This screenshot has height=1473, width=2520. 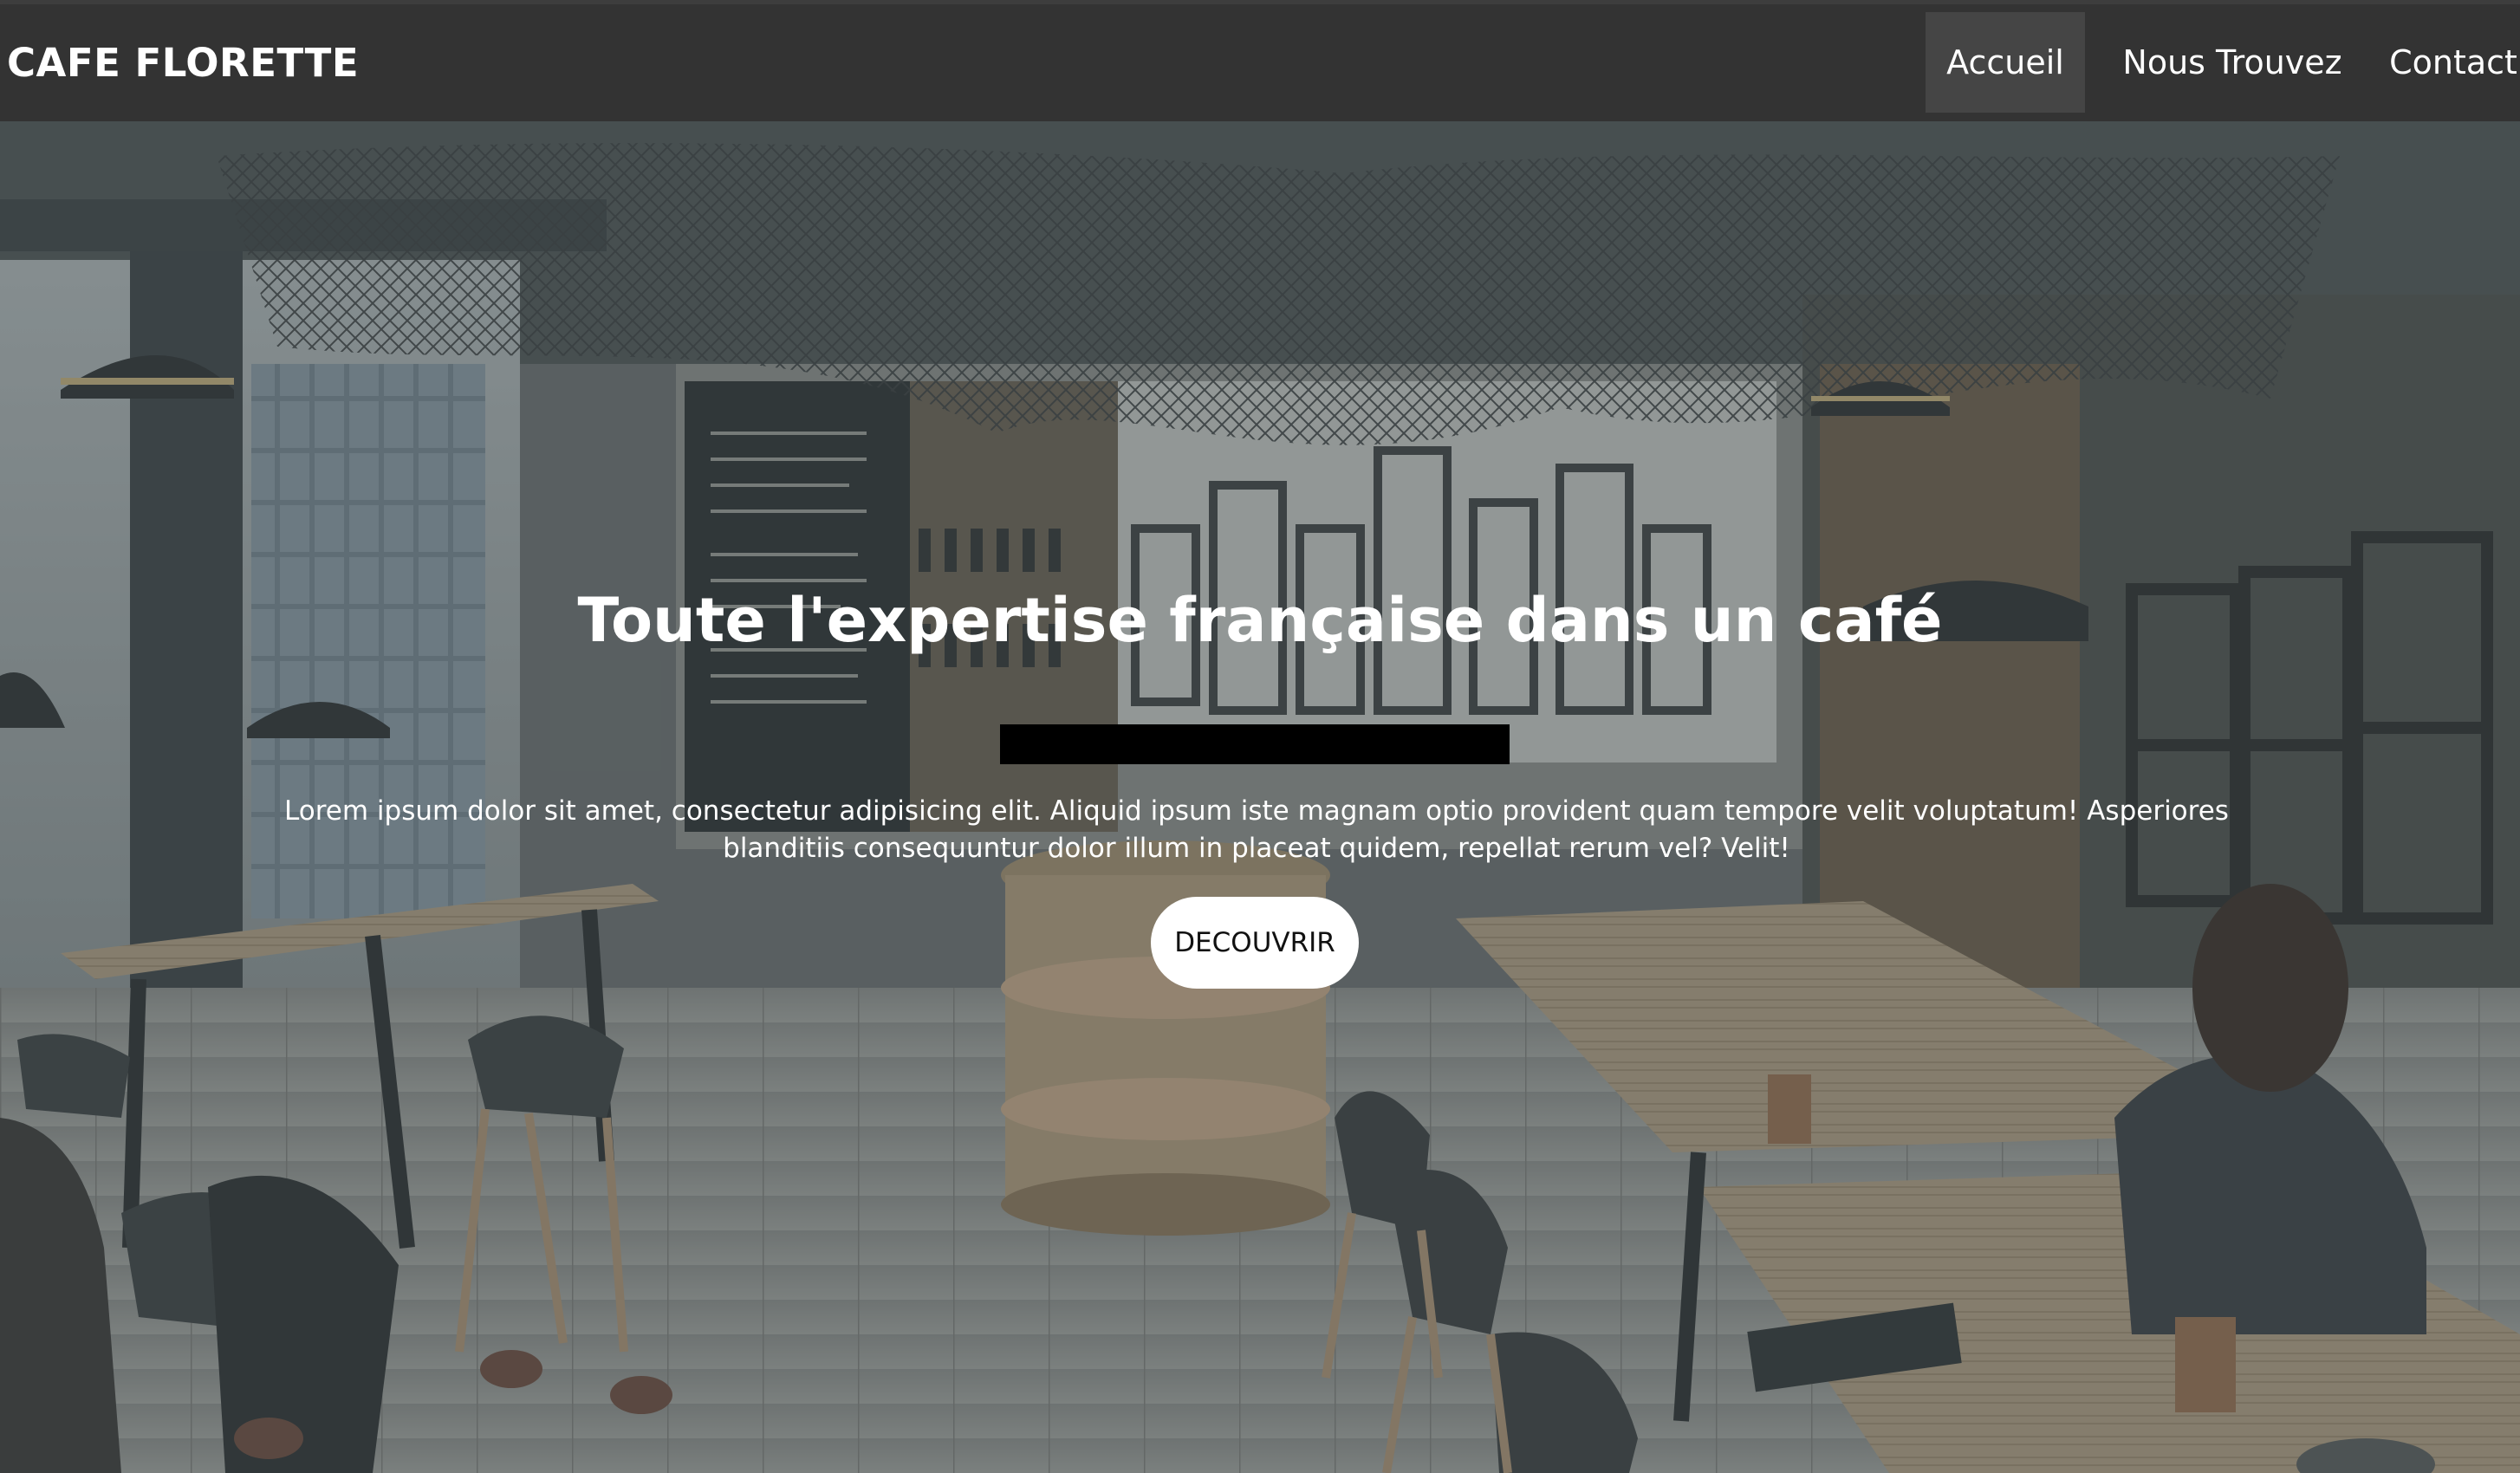 What do you see at coordinates (2453, 62) in the screenshot?
I see `nav-link-contact: Contact` at bounding box center [2453, 62].